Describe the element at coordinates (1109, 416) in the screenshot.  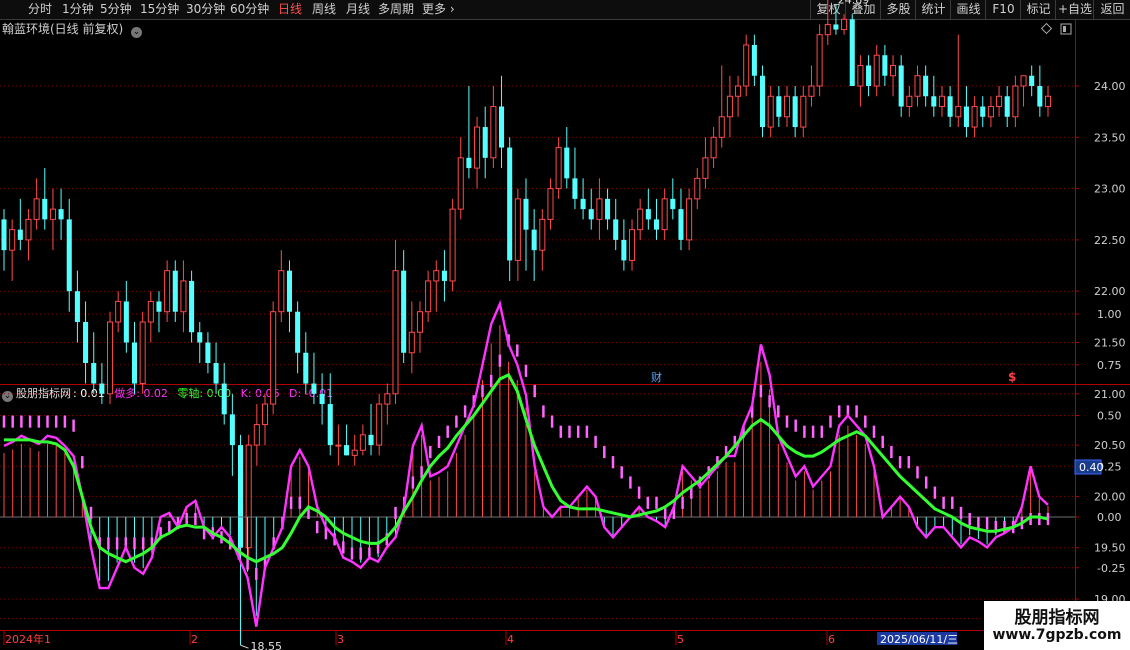
I see `indicator-tick-label: 0.50` at that location.